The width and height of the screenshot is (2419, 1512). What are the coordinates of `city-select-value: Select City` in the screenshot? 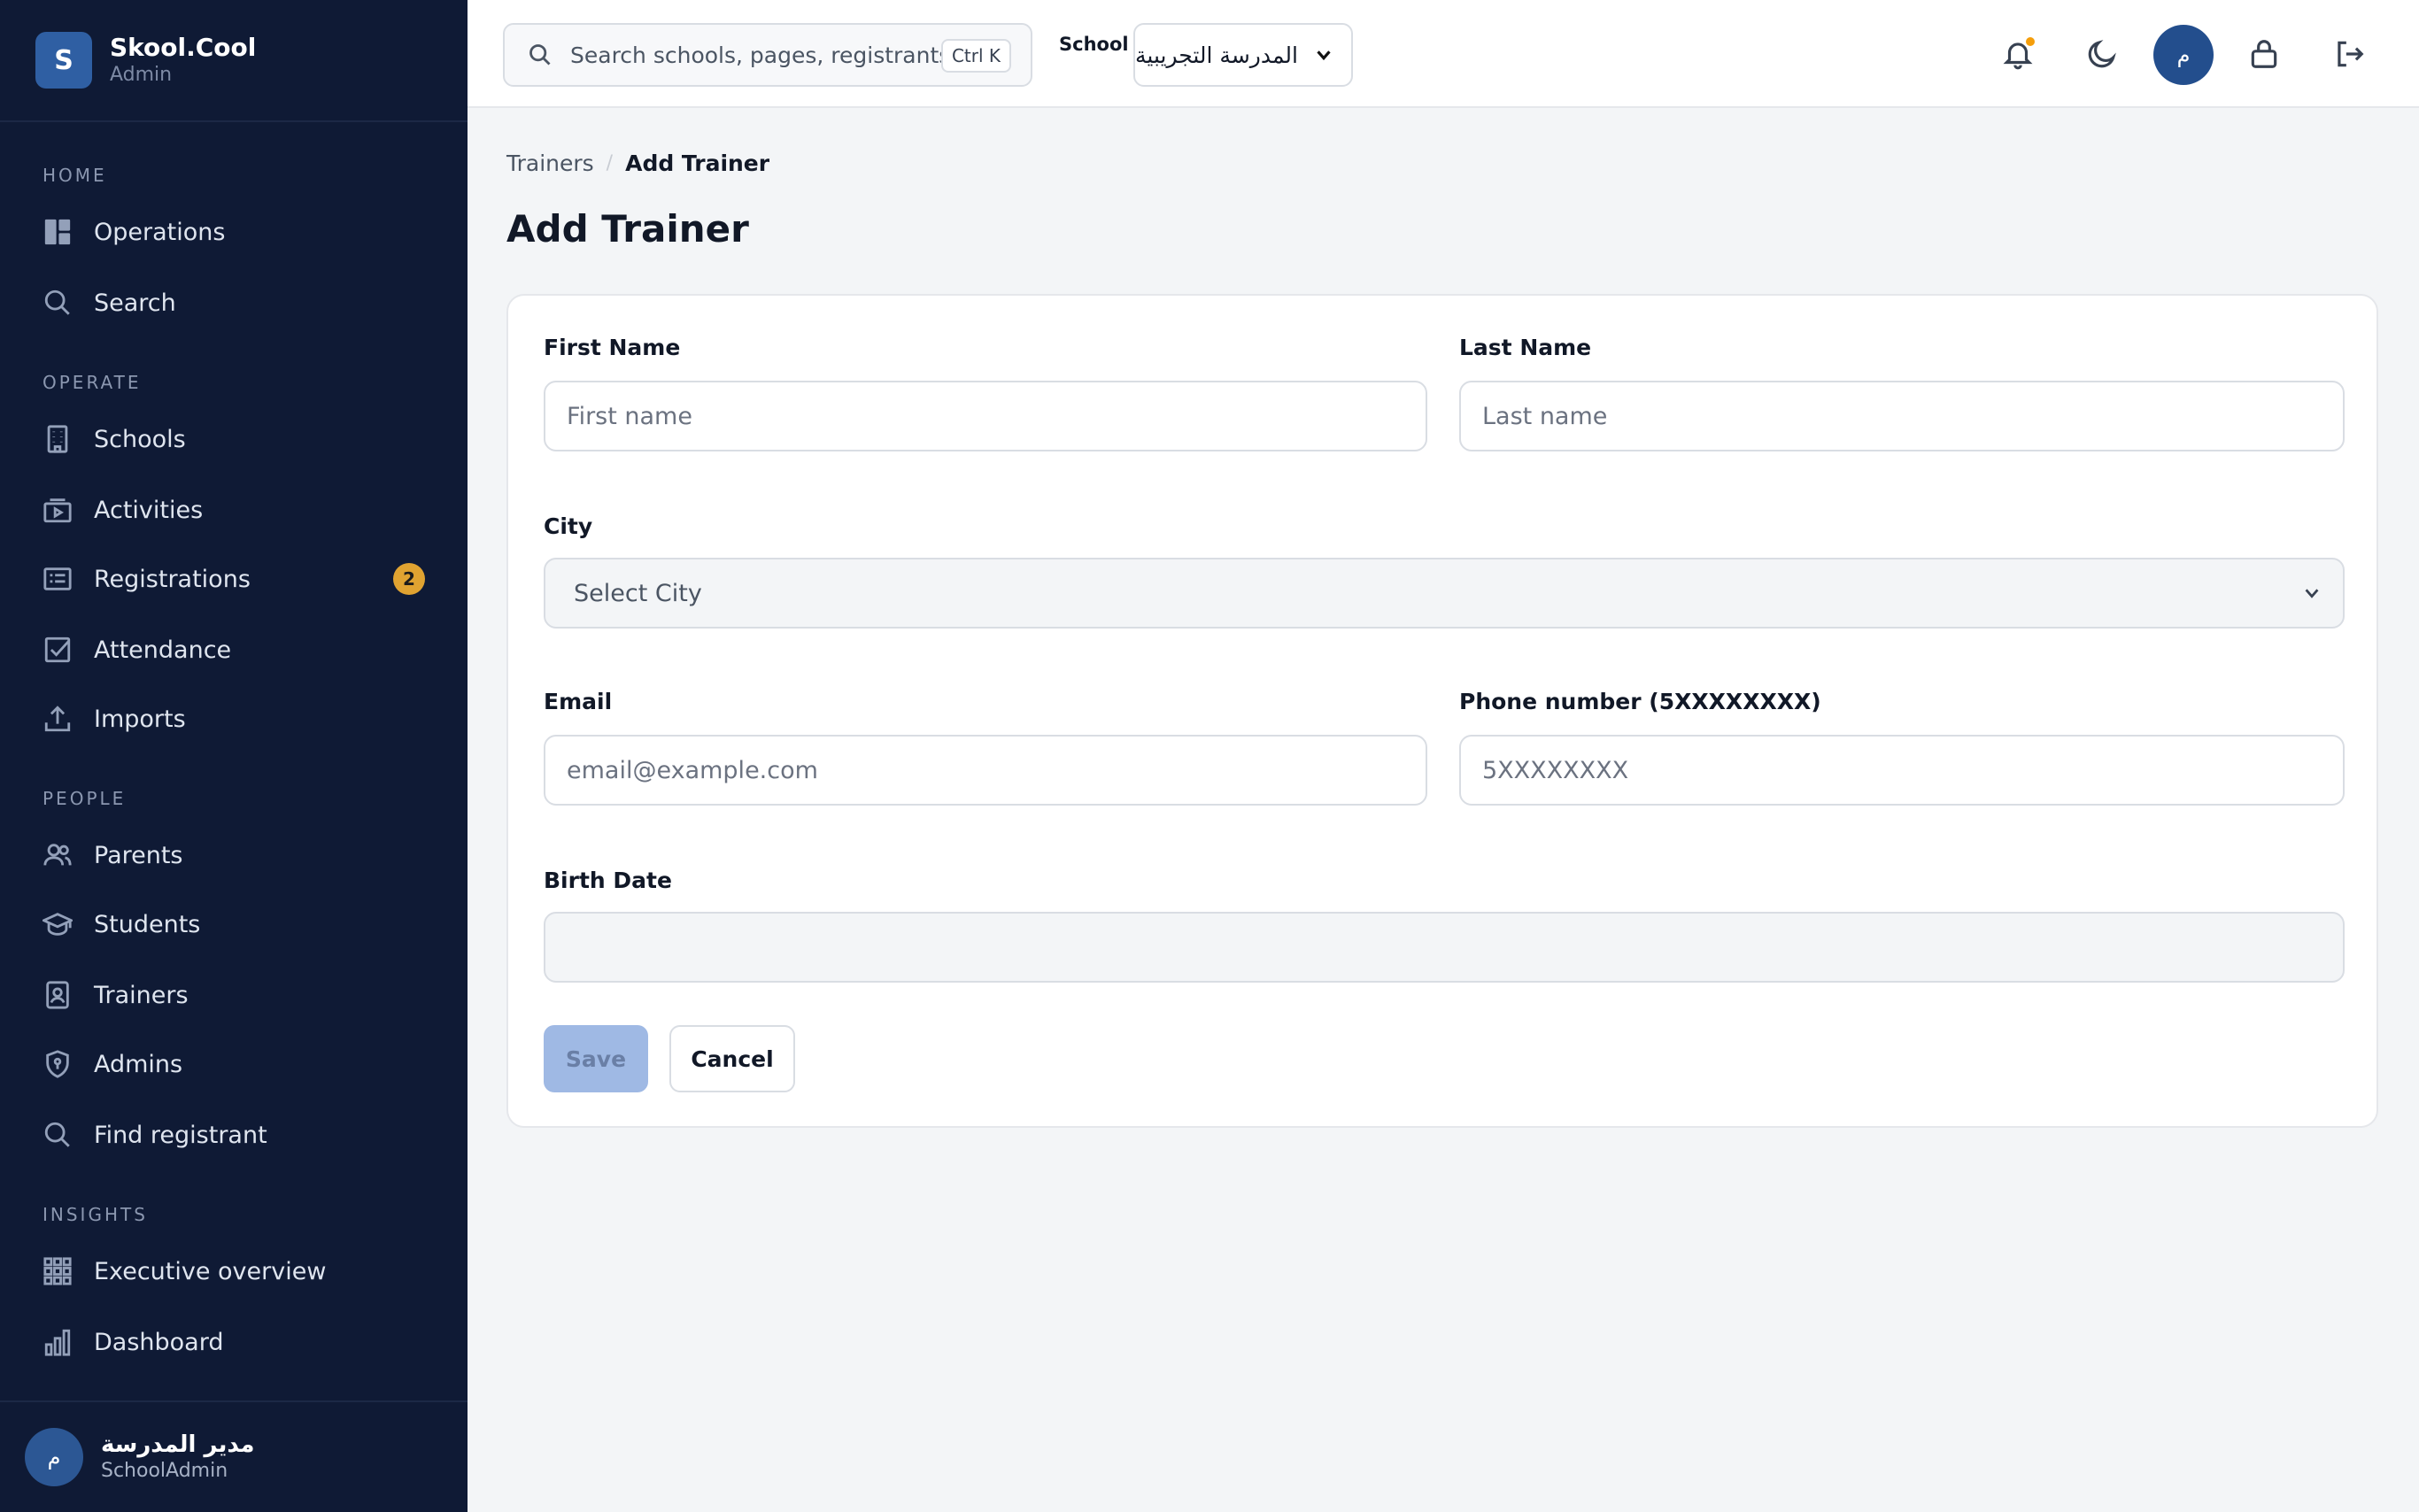 It's located at (638, 593).